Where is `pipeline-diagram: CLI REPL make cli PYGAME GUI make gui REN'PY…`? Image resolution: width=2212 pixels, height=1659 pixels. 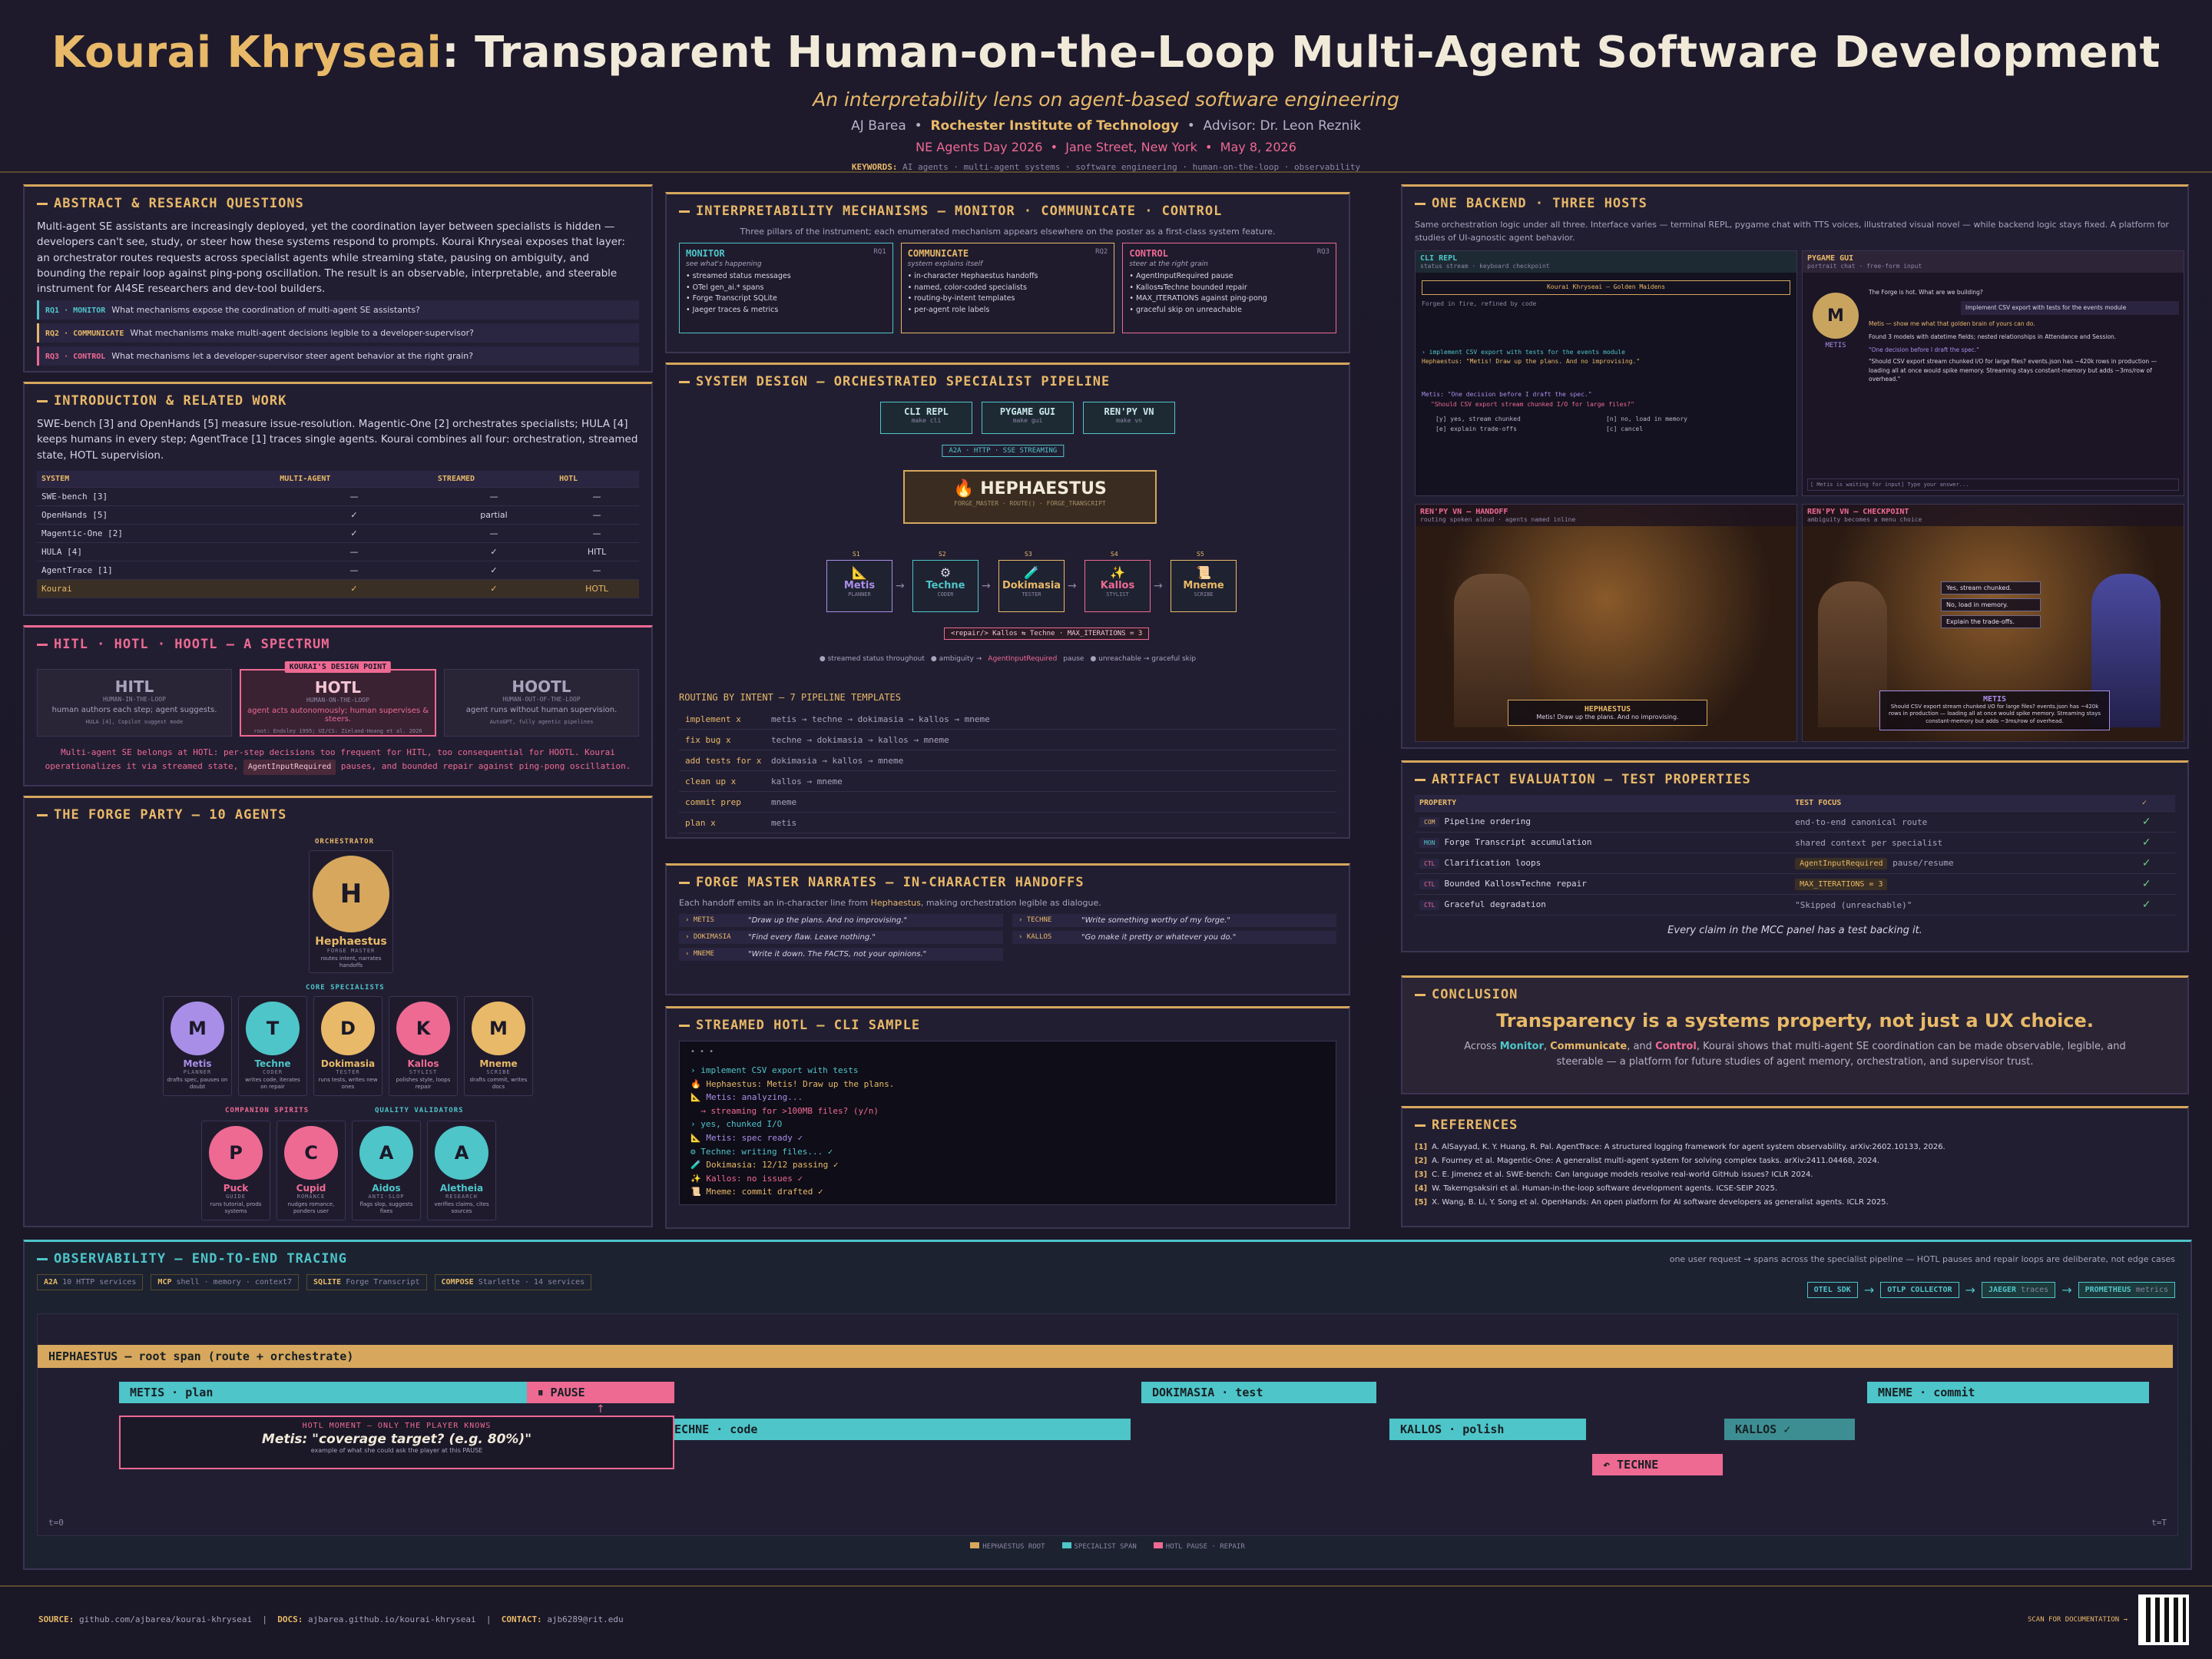 pipeline-diagram: CLI REPL make cli PYGAME GUI make gui REN'PY… is located at coordinates (1007, 543).